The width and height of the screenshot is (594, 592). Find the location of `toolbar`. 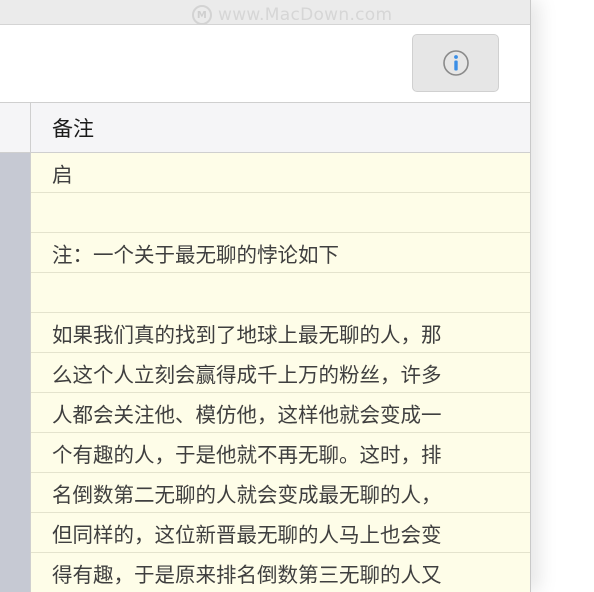

toolbar is located at coordinates (265, 63).